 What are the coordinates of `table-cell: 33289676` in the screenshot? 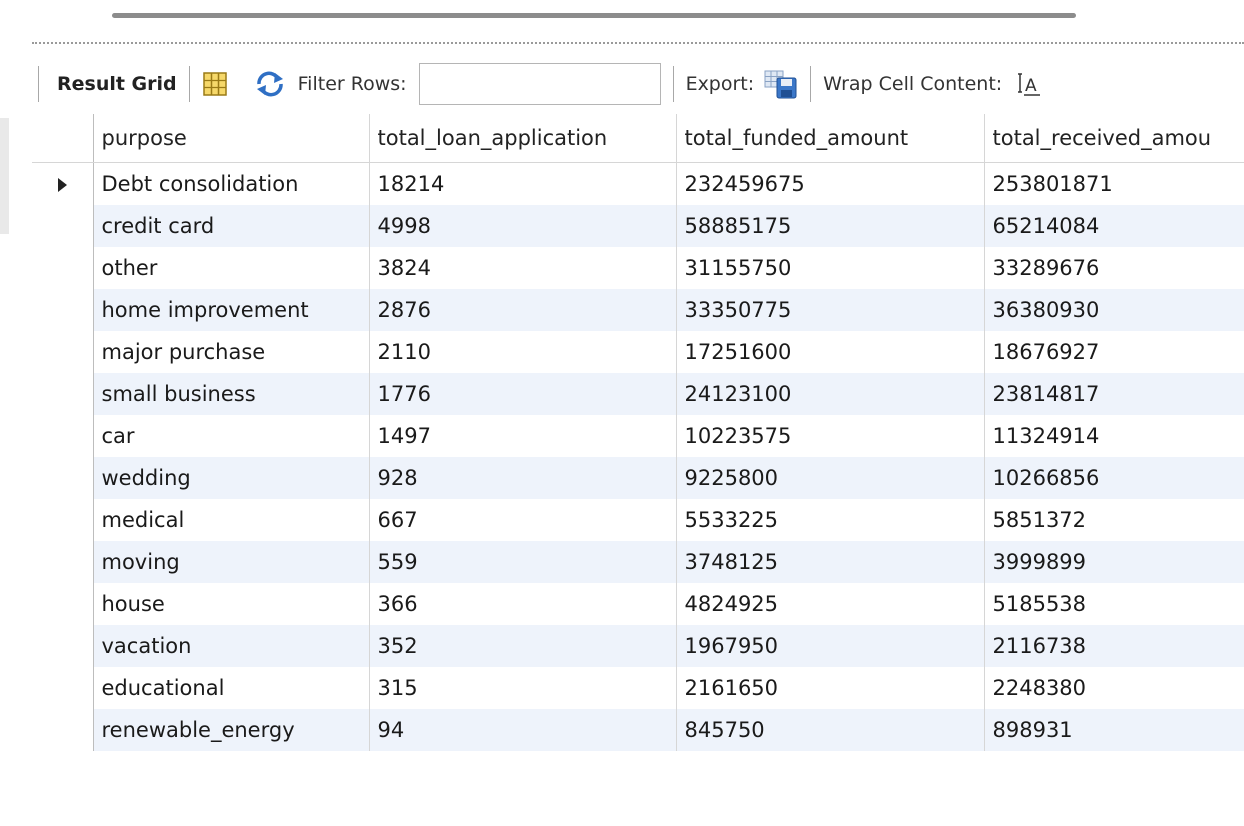 It's located at (1114, 268).